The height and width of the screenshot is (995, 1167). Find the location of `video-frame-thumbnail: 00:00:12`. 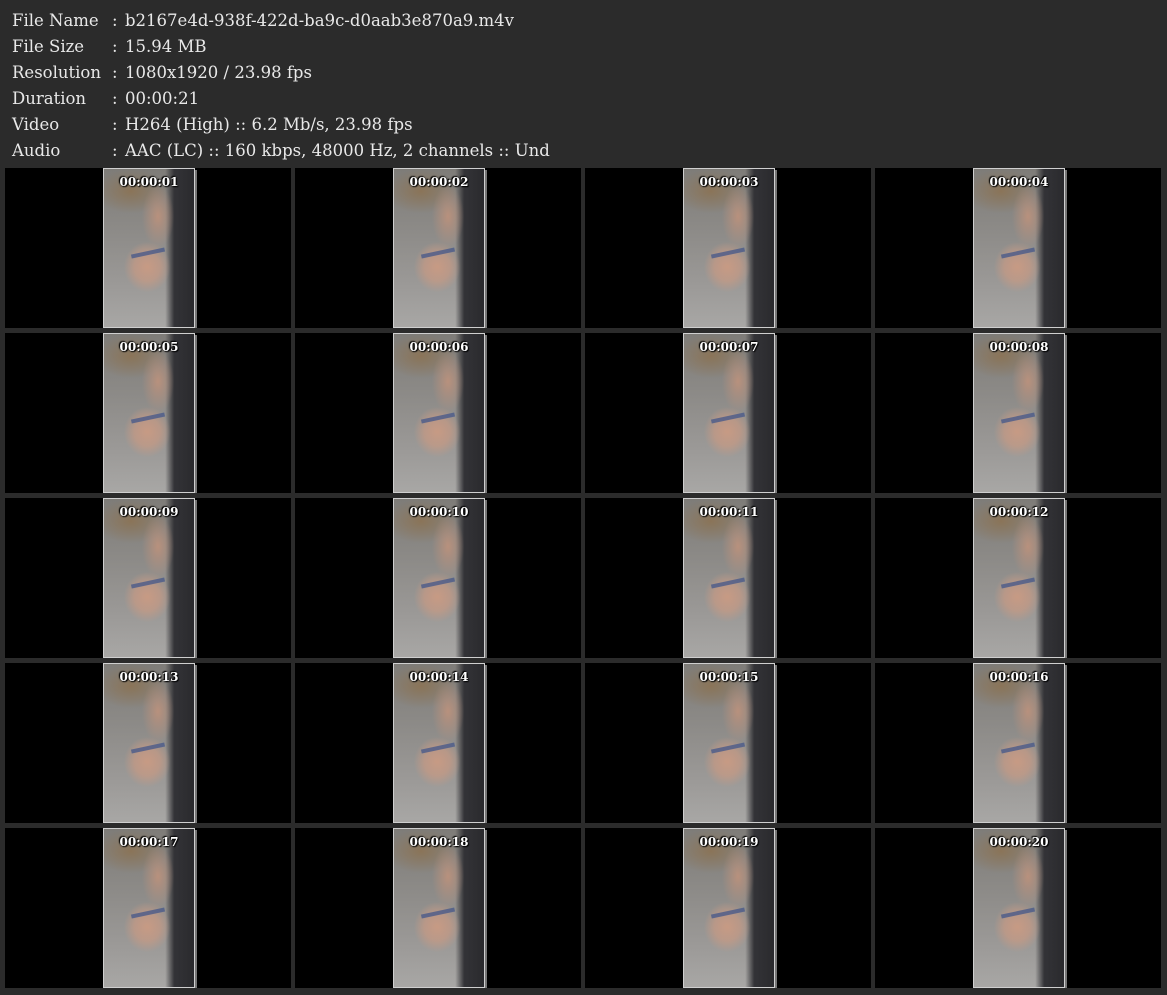

video-frame-thumbnail: 00:00:12 is located at coordinates (1019, 578).